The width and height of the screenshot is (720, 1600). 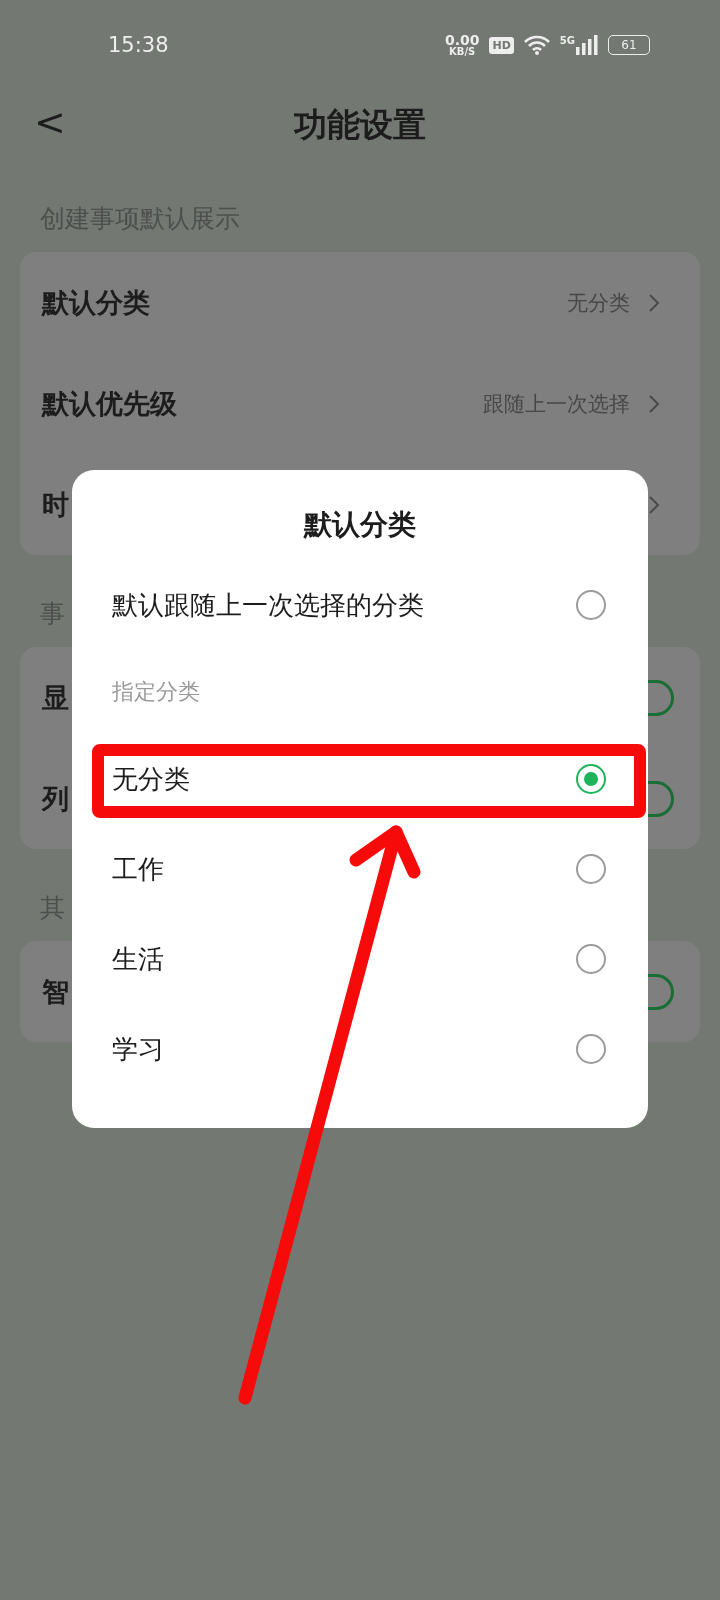 I want to click on wifi-icon, so click(x=536, y=45).